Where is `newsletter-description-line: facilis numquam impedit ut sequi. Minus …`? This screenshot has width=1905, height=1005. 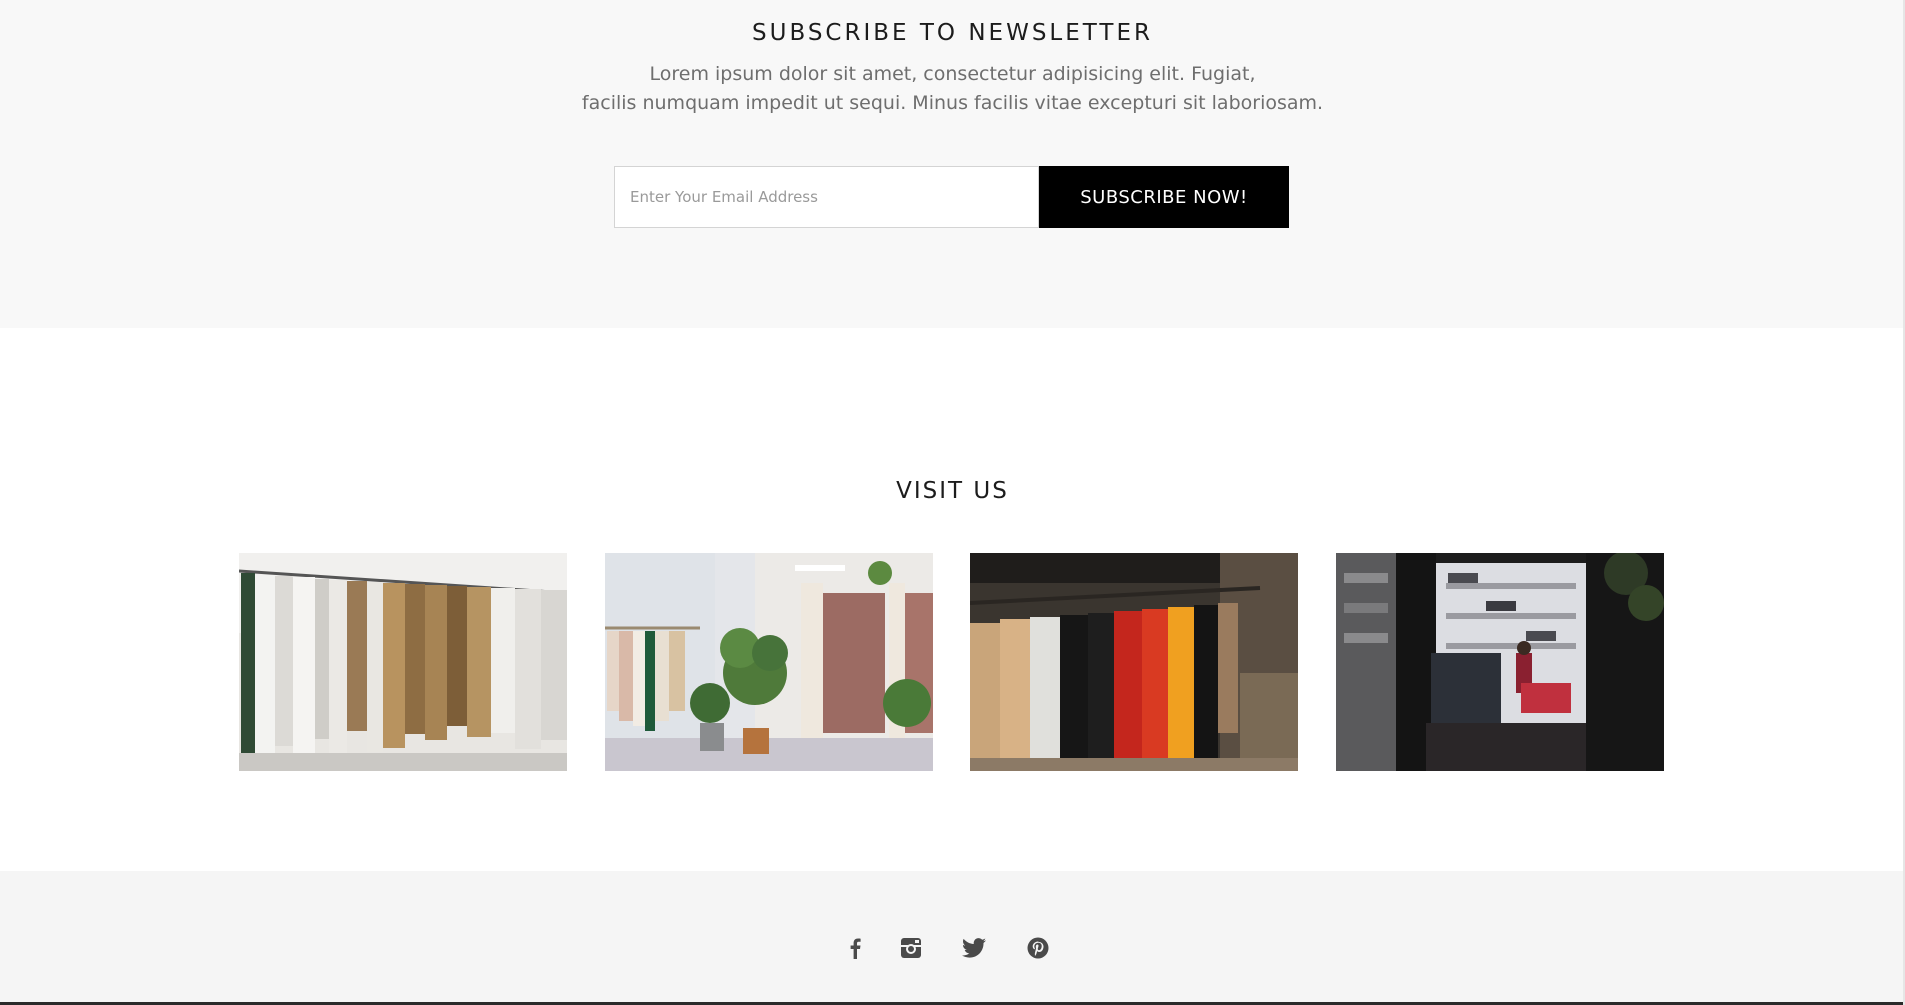 newsletter-description-line: facilis numquam impedit ut sequi. Minus … is located at coordinates (952, 103).